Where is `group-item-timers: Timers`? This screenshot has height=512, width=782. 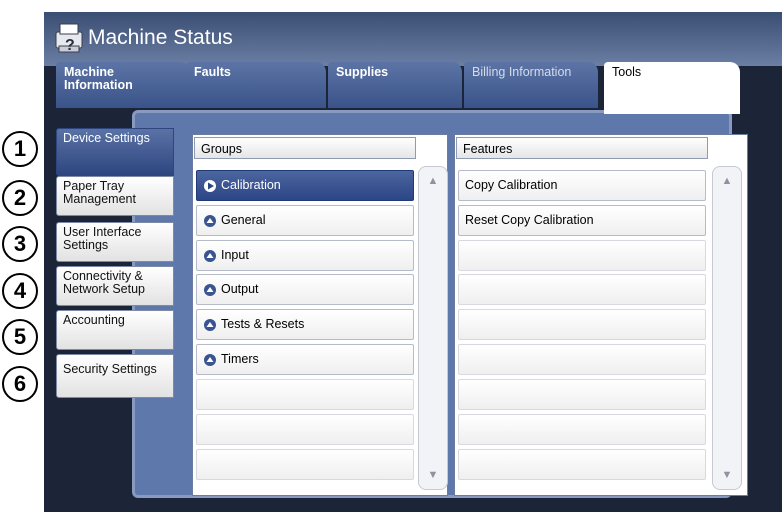 group-item-timers: Timers is located at coordinates (305, 359).